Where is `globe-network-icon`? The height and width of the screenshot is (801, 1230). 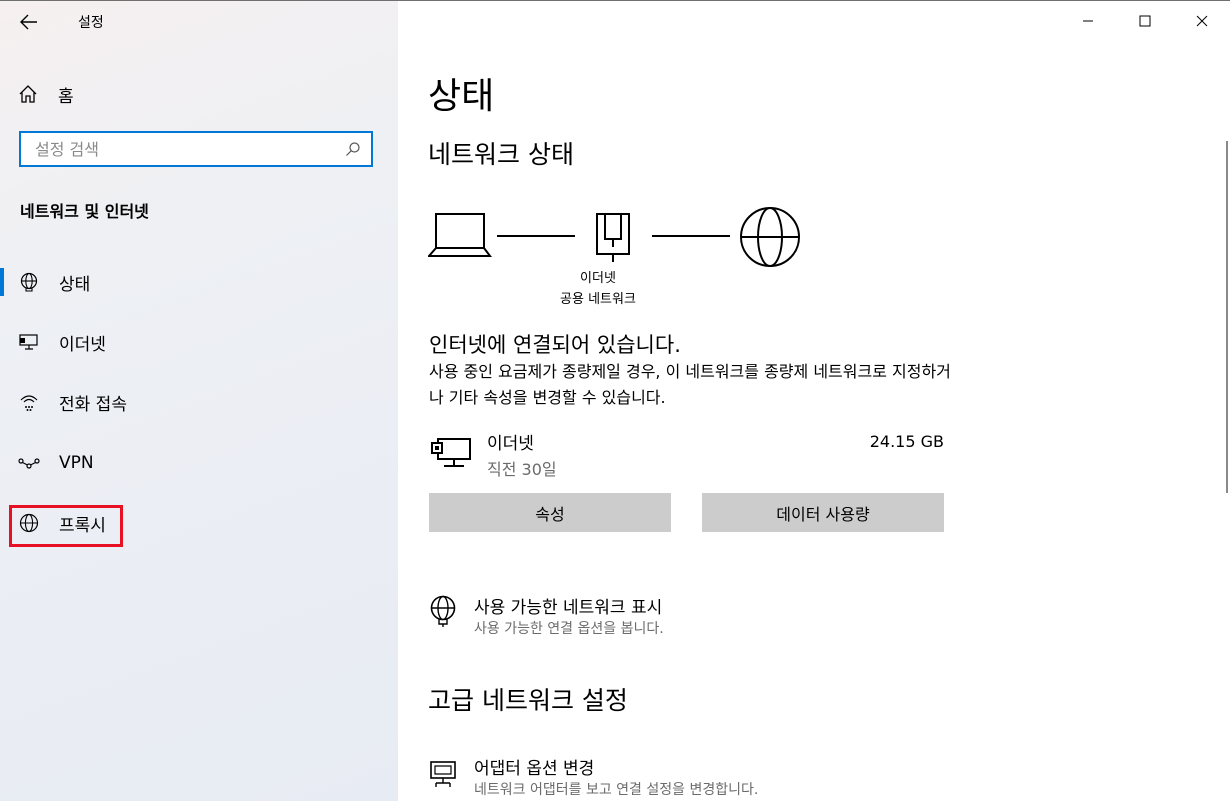
globe-network-icon is located at coordinates (443, 611).